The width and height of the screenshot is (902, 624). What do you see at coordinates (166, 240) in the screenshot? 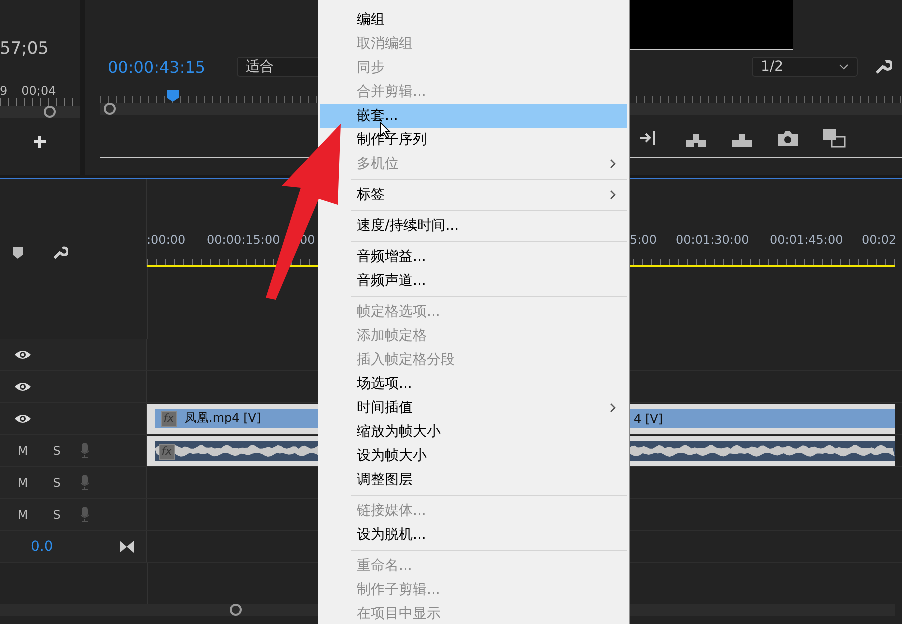
I see `ruler-label: :00:00` at bounding box center [166, 240].